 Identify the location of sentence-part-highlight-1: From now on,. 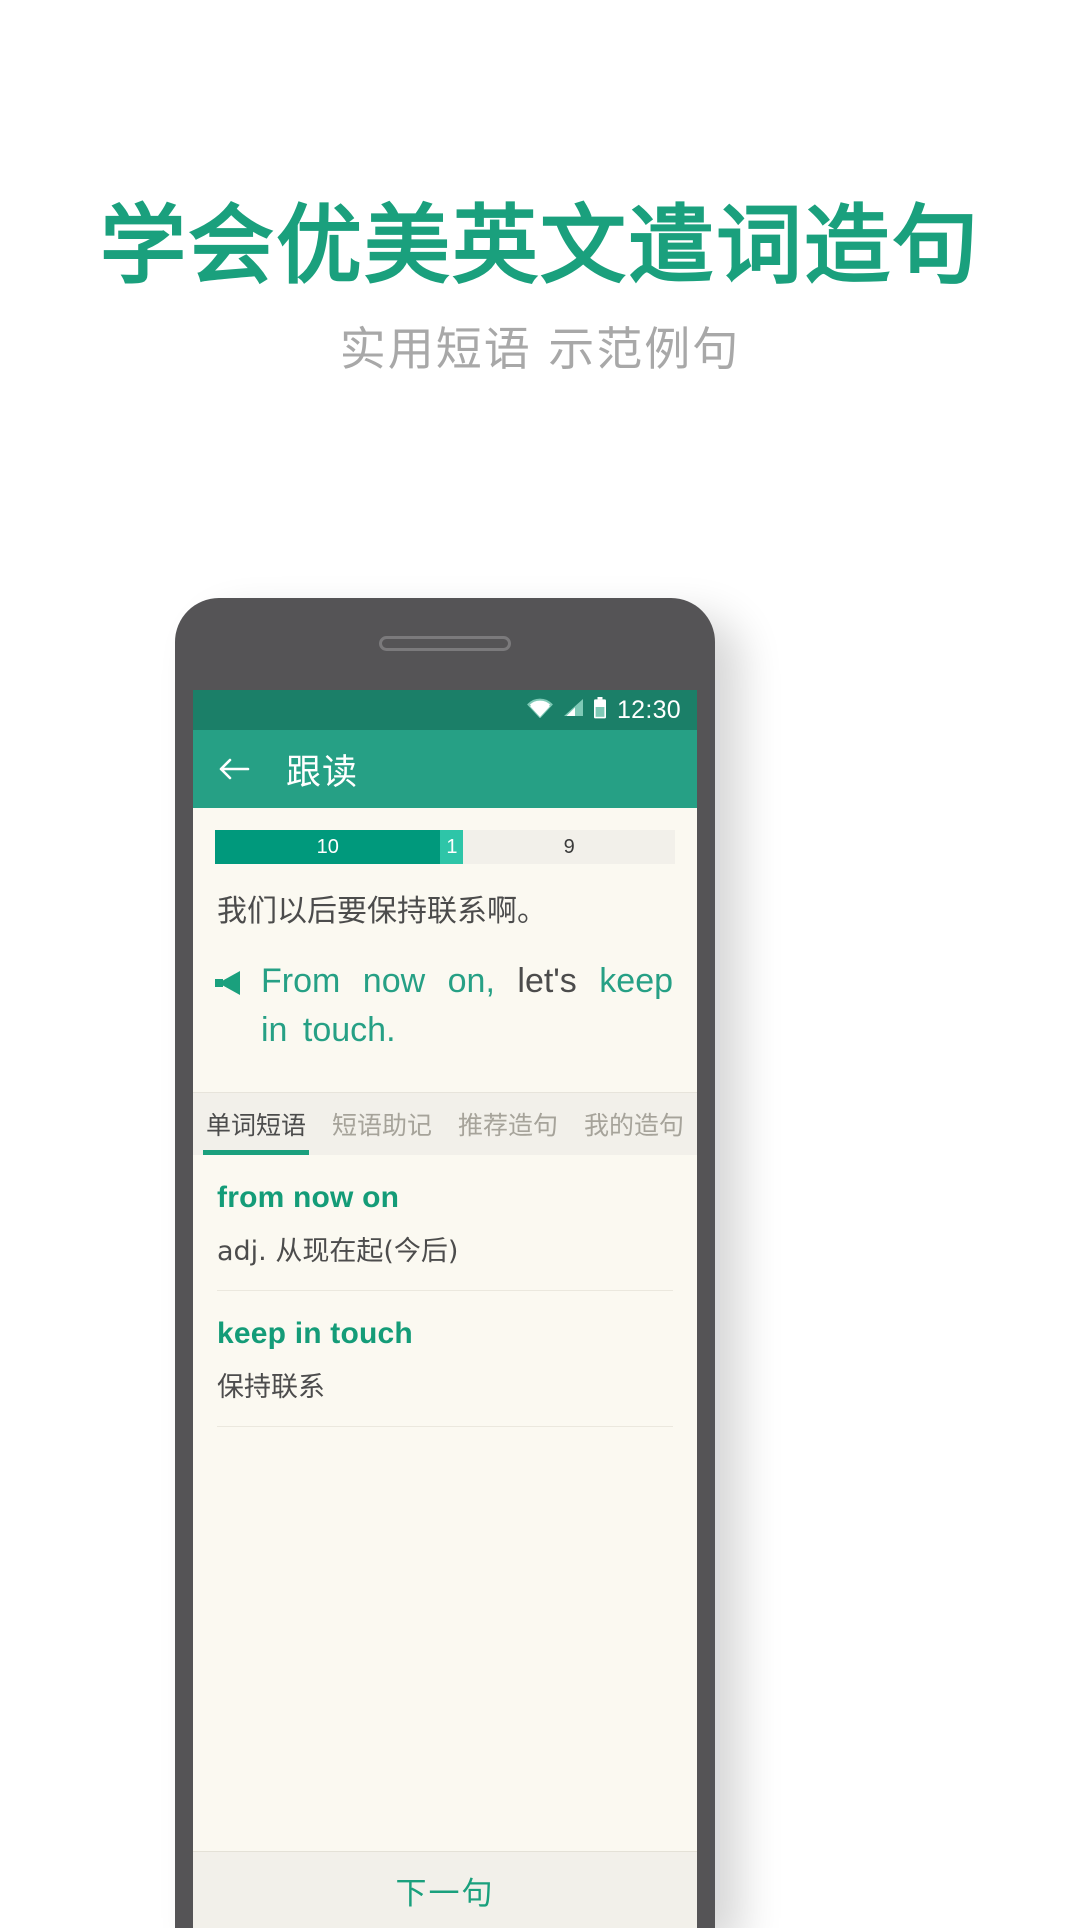
(378, 981).